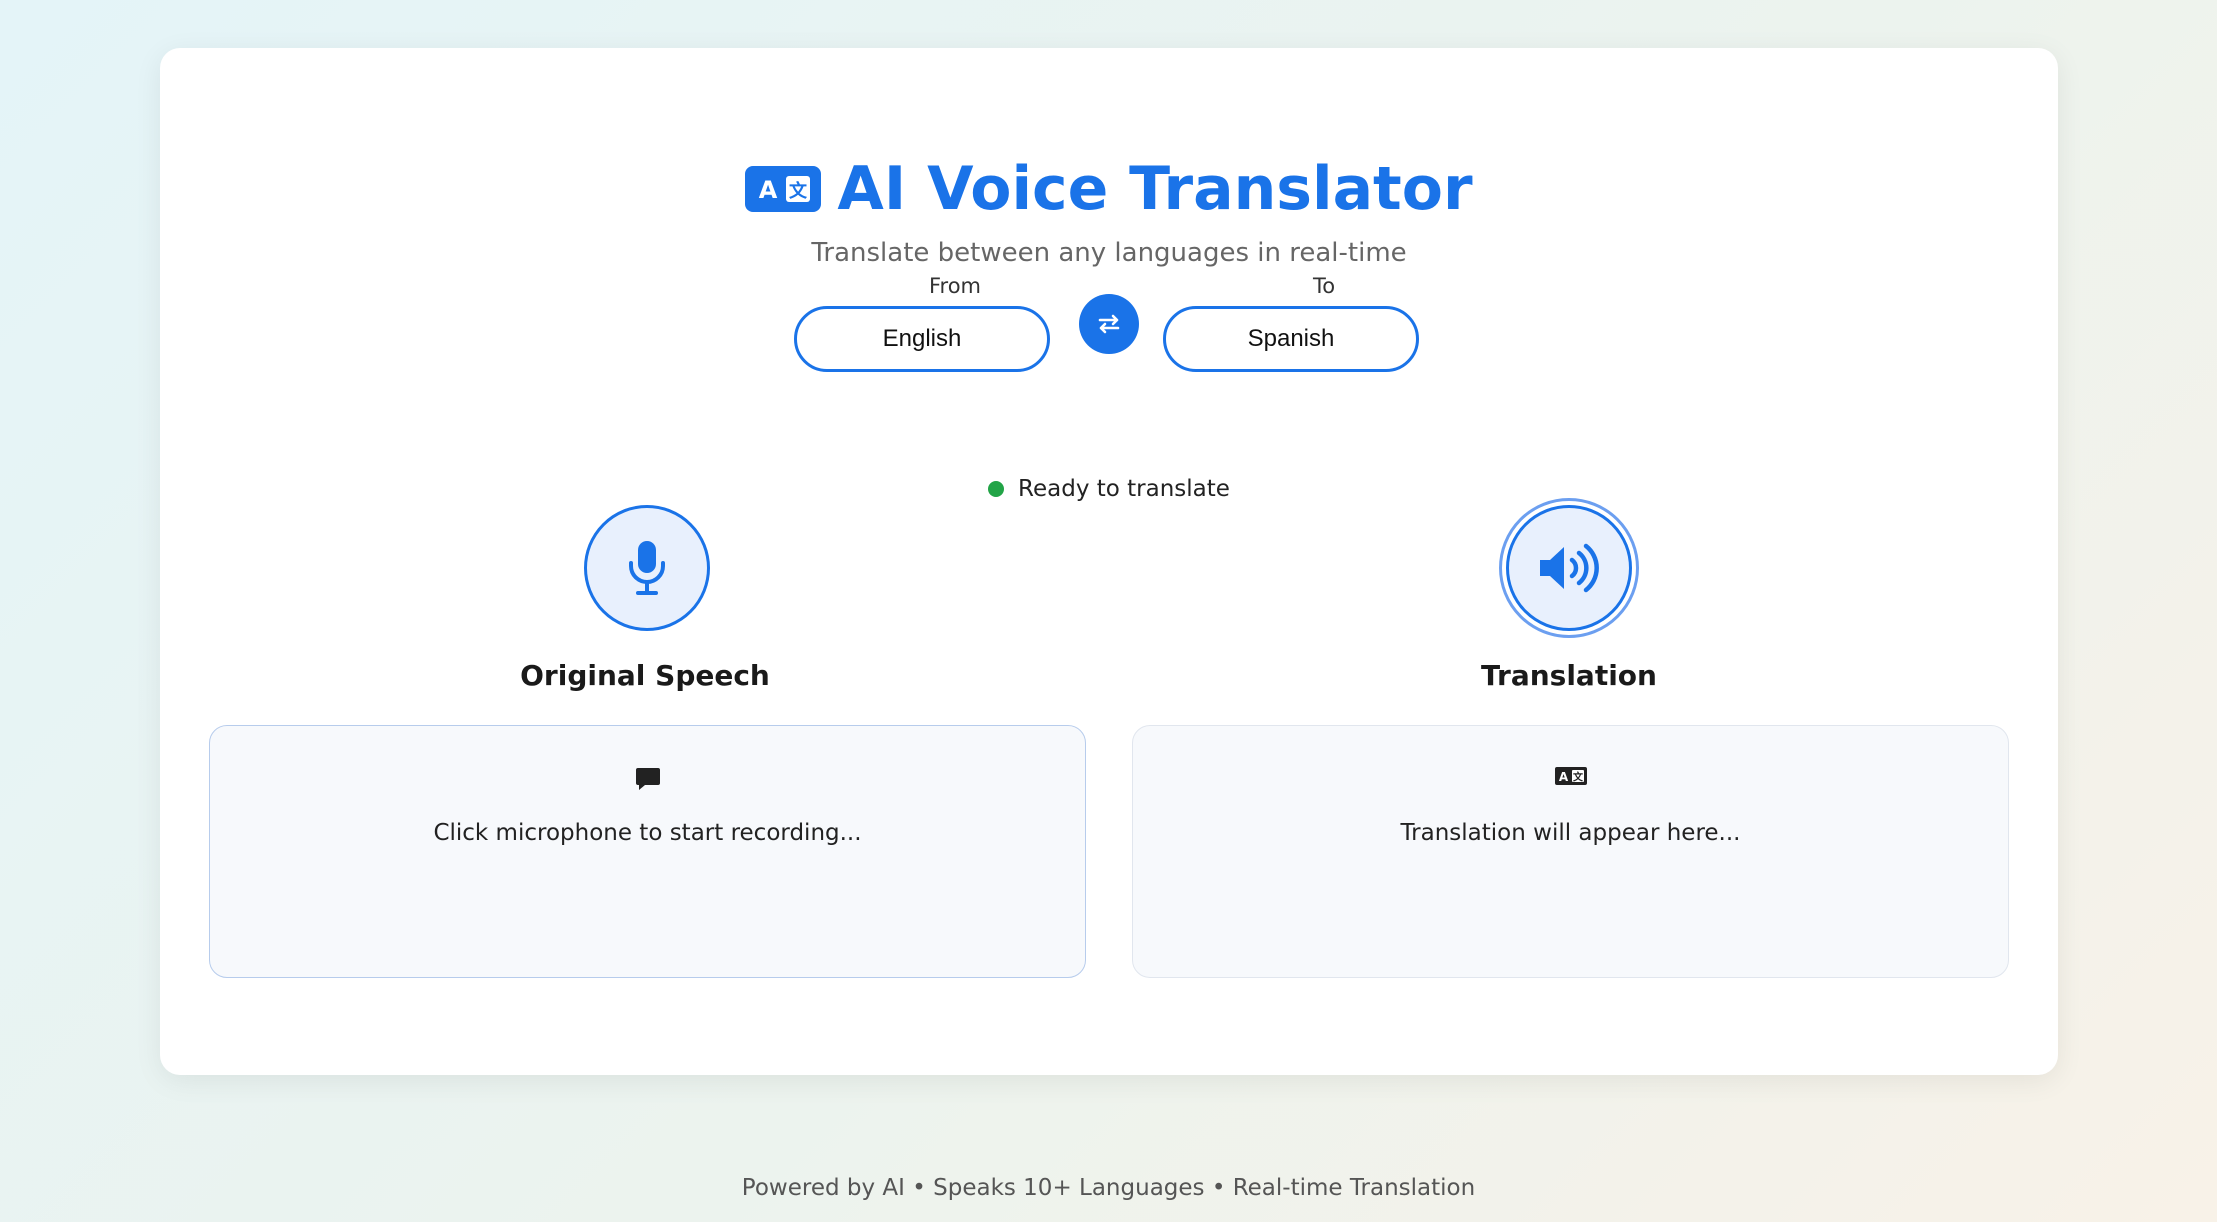 The width and height of the screenshot is (2217, 1222). I want to click on to-language-value: Spanish, so click(1291, 338).